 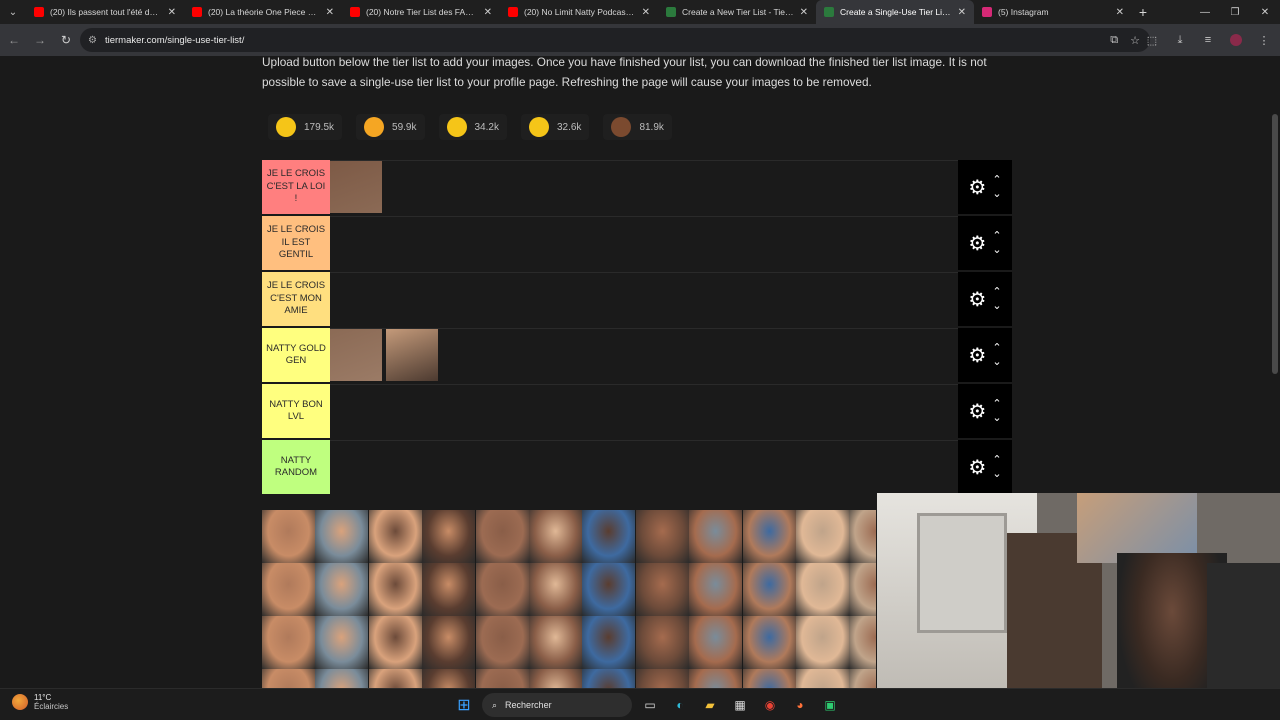 I want to click on menu-kebab-icon: ⋮, so click(x=1264, y=40).